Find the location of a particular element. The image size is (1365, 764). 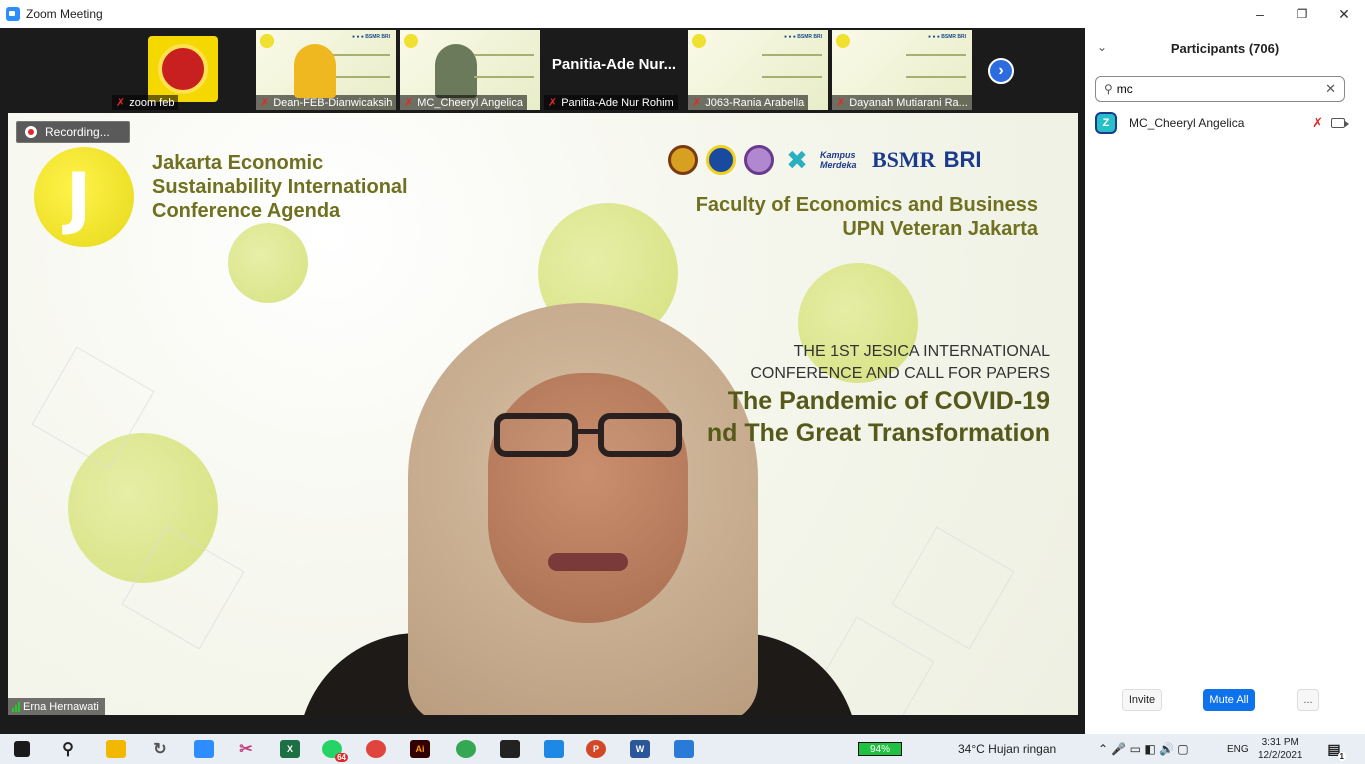

weather-widget: 34°C Hujan ringan is located at coordinates (1007, 749).